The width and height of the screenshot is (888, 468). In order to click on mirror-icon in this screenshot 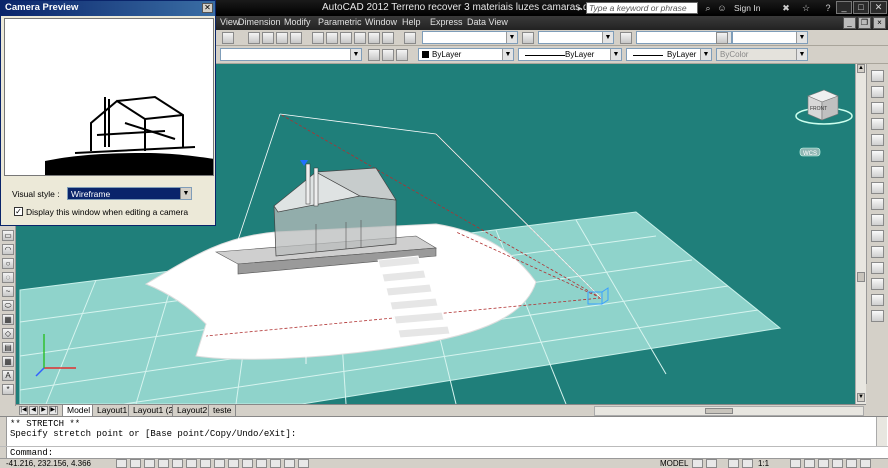, I will do `click(877, 108)`.